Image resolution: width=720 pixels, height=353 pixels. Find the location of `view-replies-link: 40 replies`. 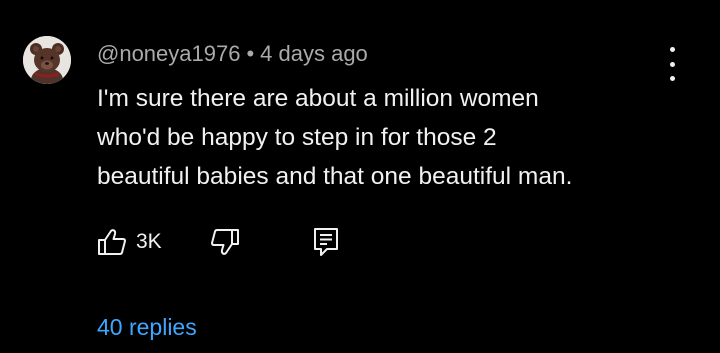

view-replies-link: 40 replies is located at coordinates (147, 327).